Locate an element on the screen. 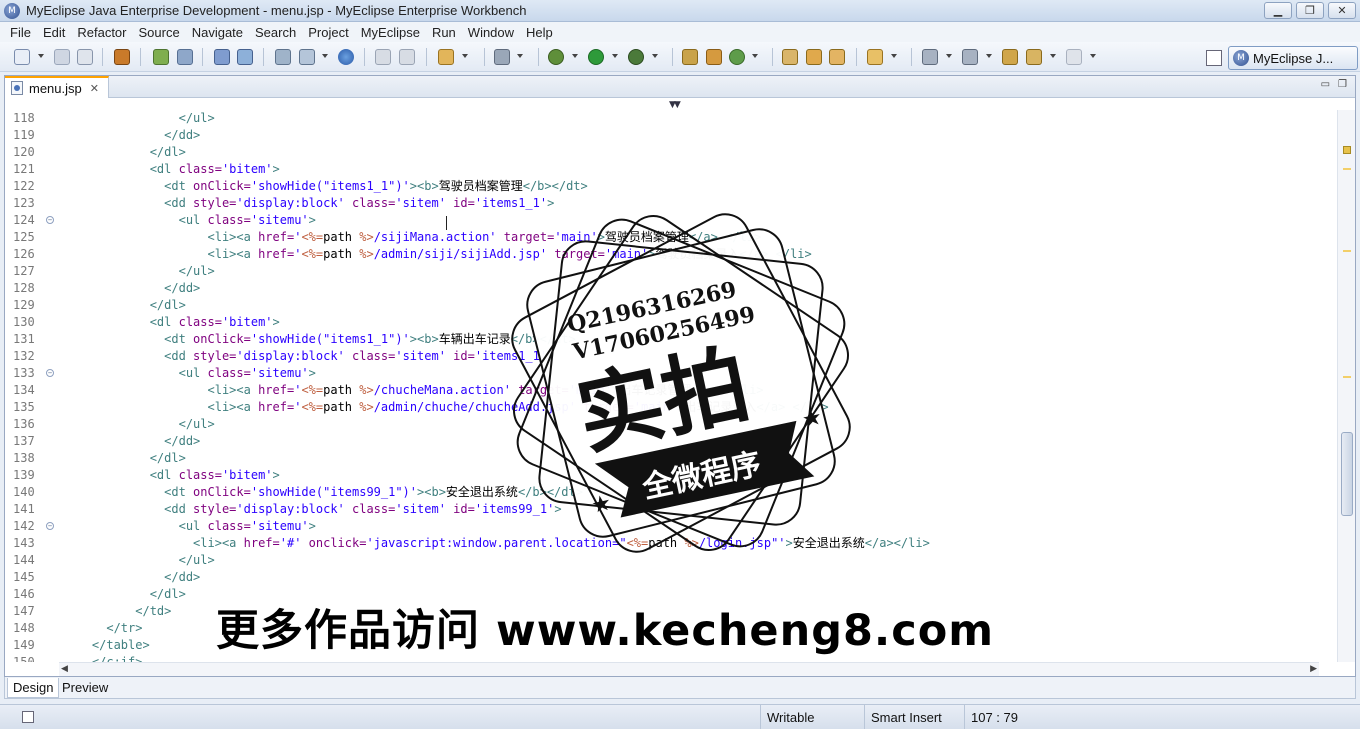  new-icon is located at coordinates (22, 57).